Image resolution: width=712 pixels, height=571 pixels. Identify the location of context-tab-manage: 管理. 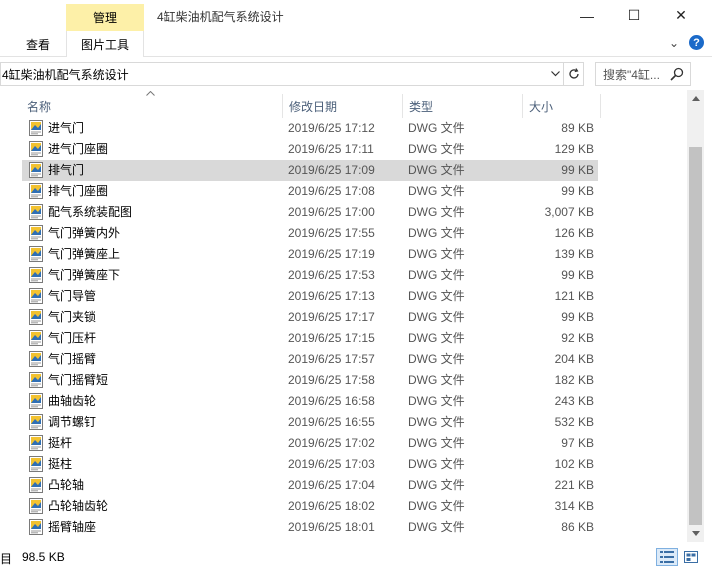
(105, 17).